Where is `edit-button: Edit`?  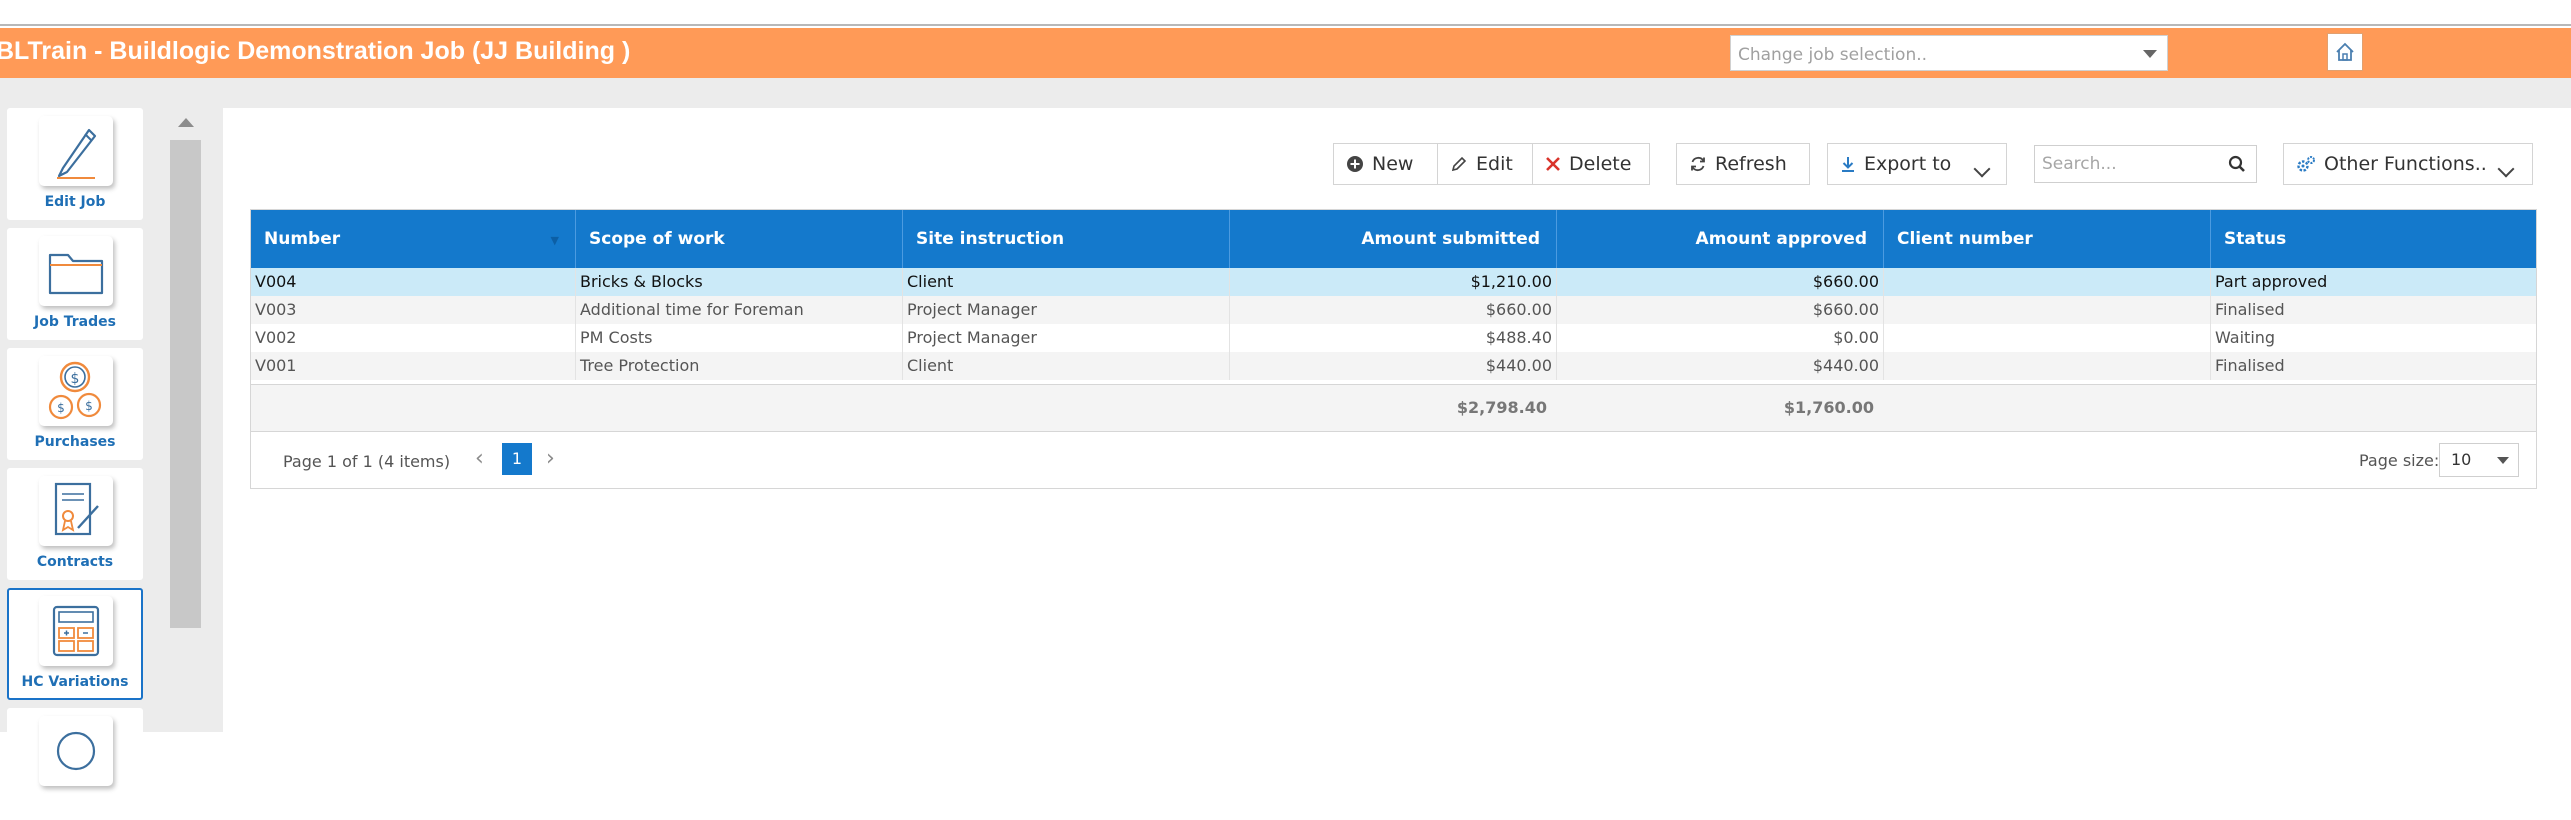
edit-button: Edit is located at coordinates (1485, 164).